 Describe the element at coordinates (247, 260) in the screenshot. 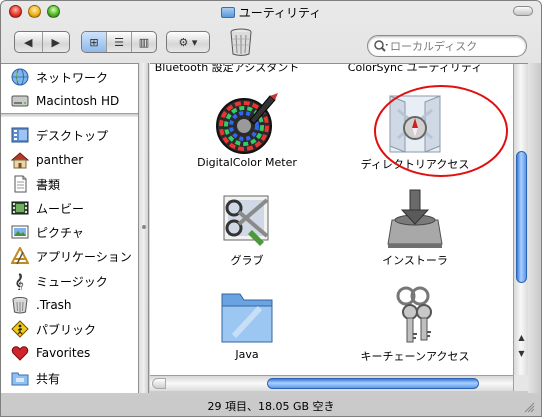

I see `file-item-label: グラブ` at that location.